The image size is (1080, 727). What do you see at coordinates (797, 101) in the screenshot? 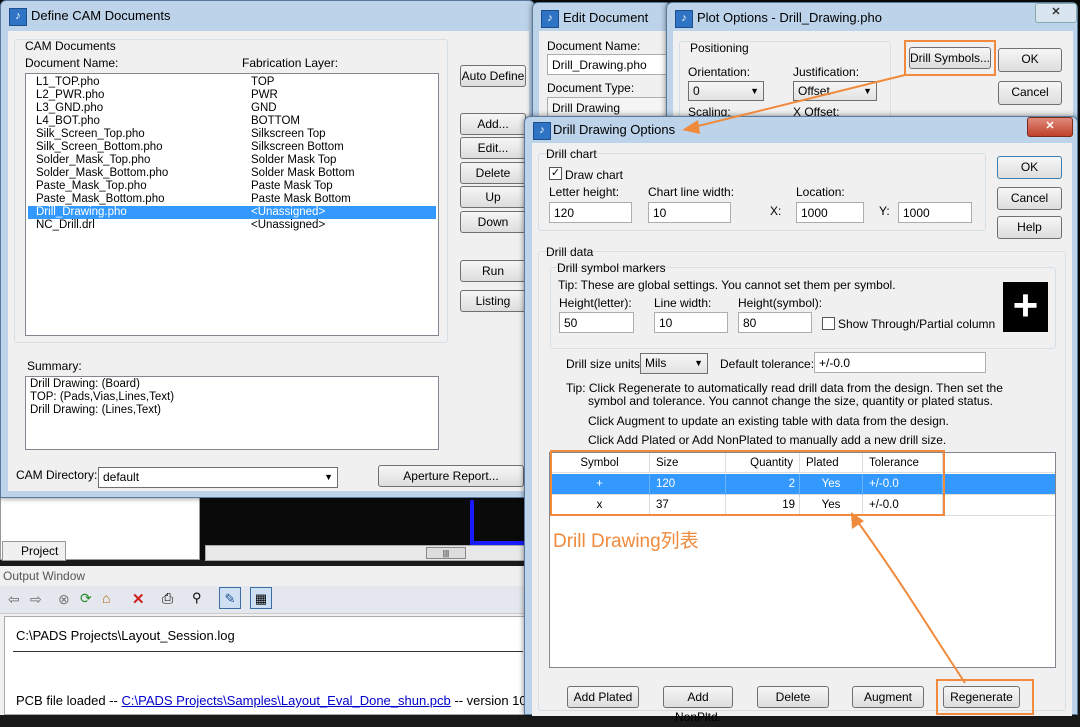
I see `arrow-to-dialog` at bounding box center [797, 101].